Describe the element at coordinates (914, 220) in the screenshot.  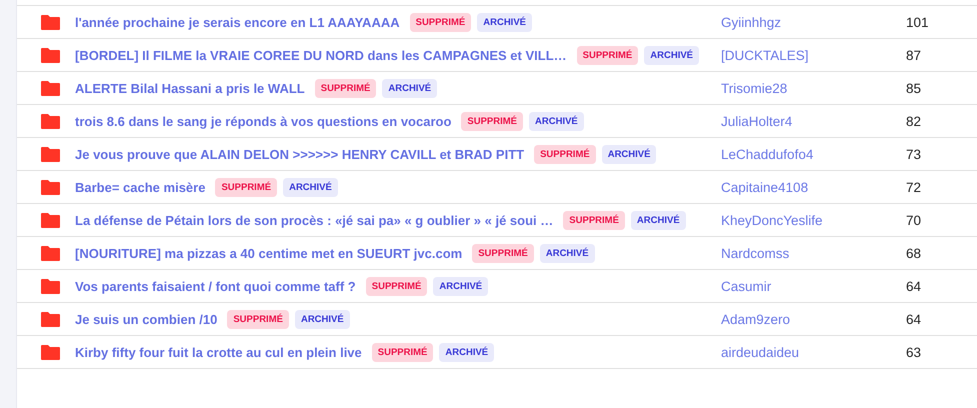
I see `reply-count: 70` at that location.